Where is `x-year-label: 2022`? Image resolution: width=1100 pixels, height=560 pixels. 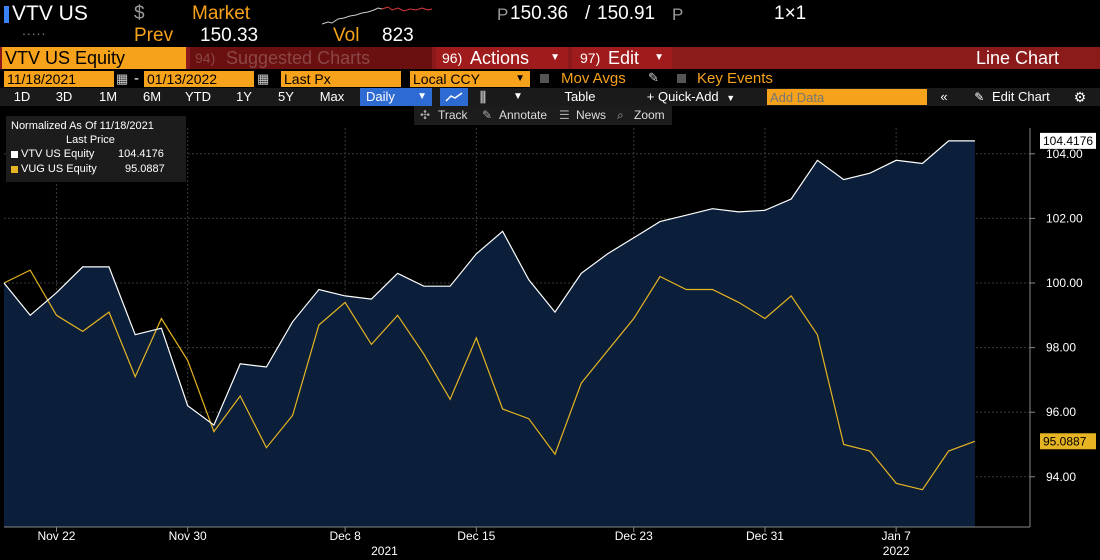 x-year-label: 2022 is located at coordinates (896, 551).